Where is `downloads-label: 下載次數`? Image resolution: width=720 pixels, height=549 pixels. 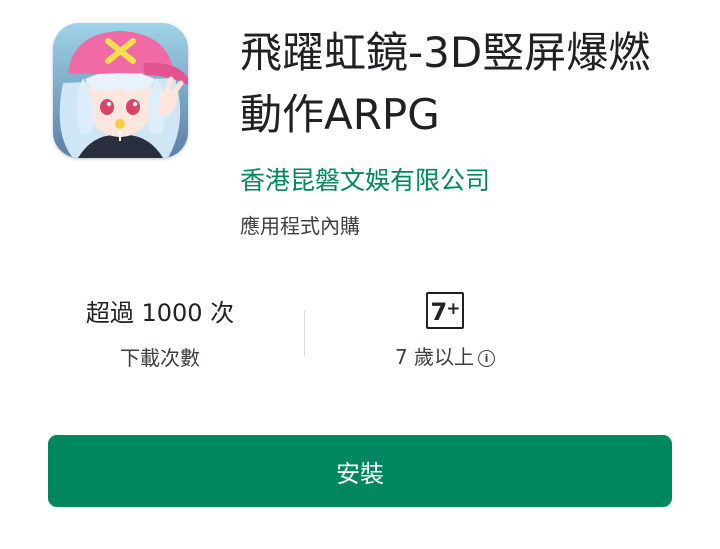 downloads-label: 下載次數 is located at coordinates (160, 358).